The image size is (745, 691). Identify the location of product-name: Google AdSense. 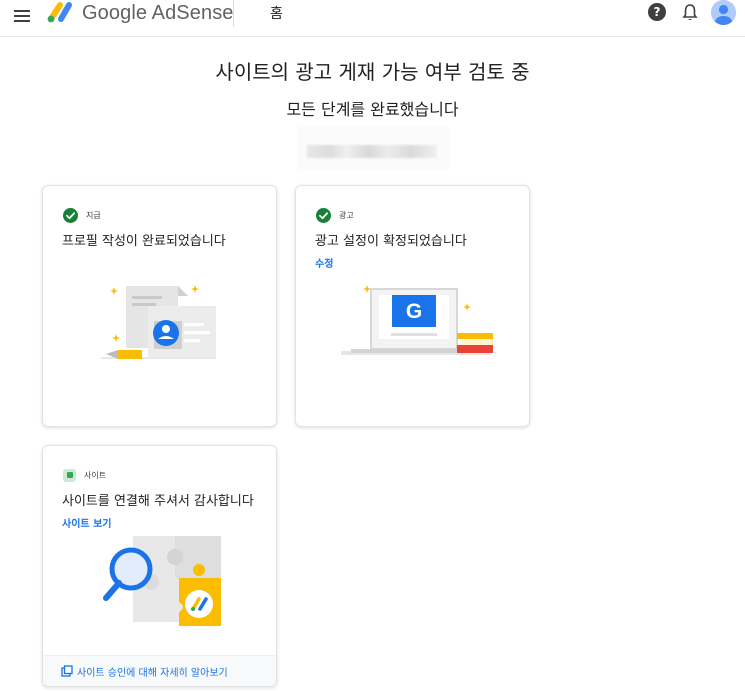
(158, 13).